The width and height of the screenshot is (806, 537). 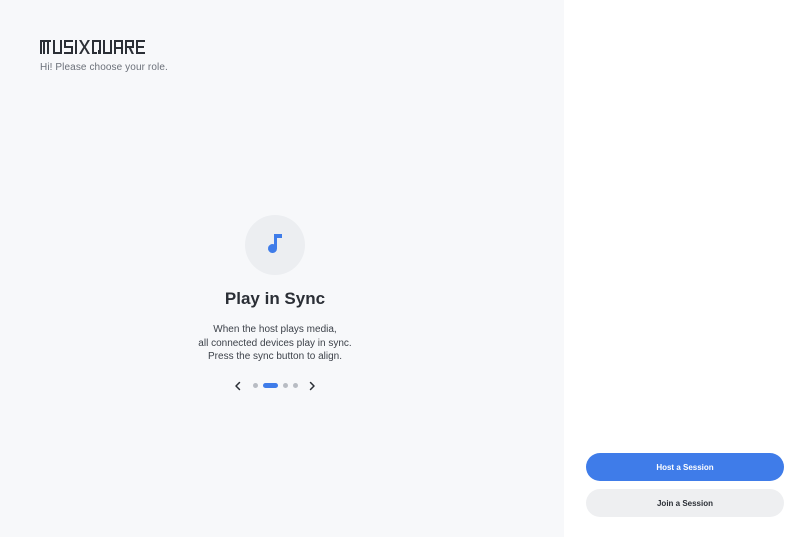 I want to click on join-session-button: Join a Session, so click(x=685, y=503).